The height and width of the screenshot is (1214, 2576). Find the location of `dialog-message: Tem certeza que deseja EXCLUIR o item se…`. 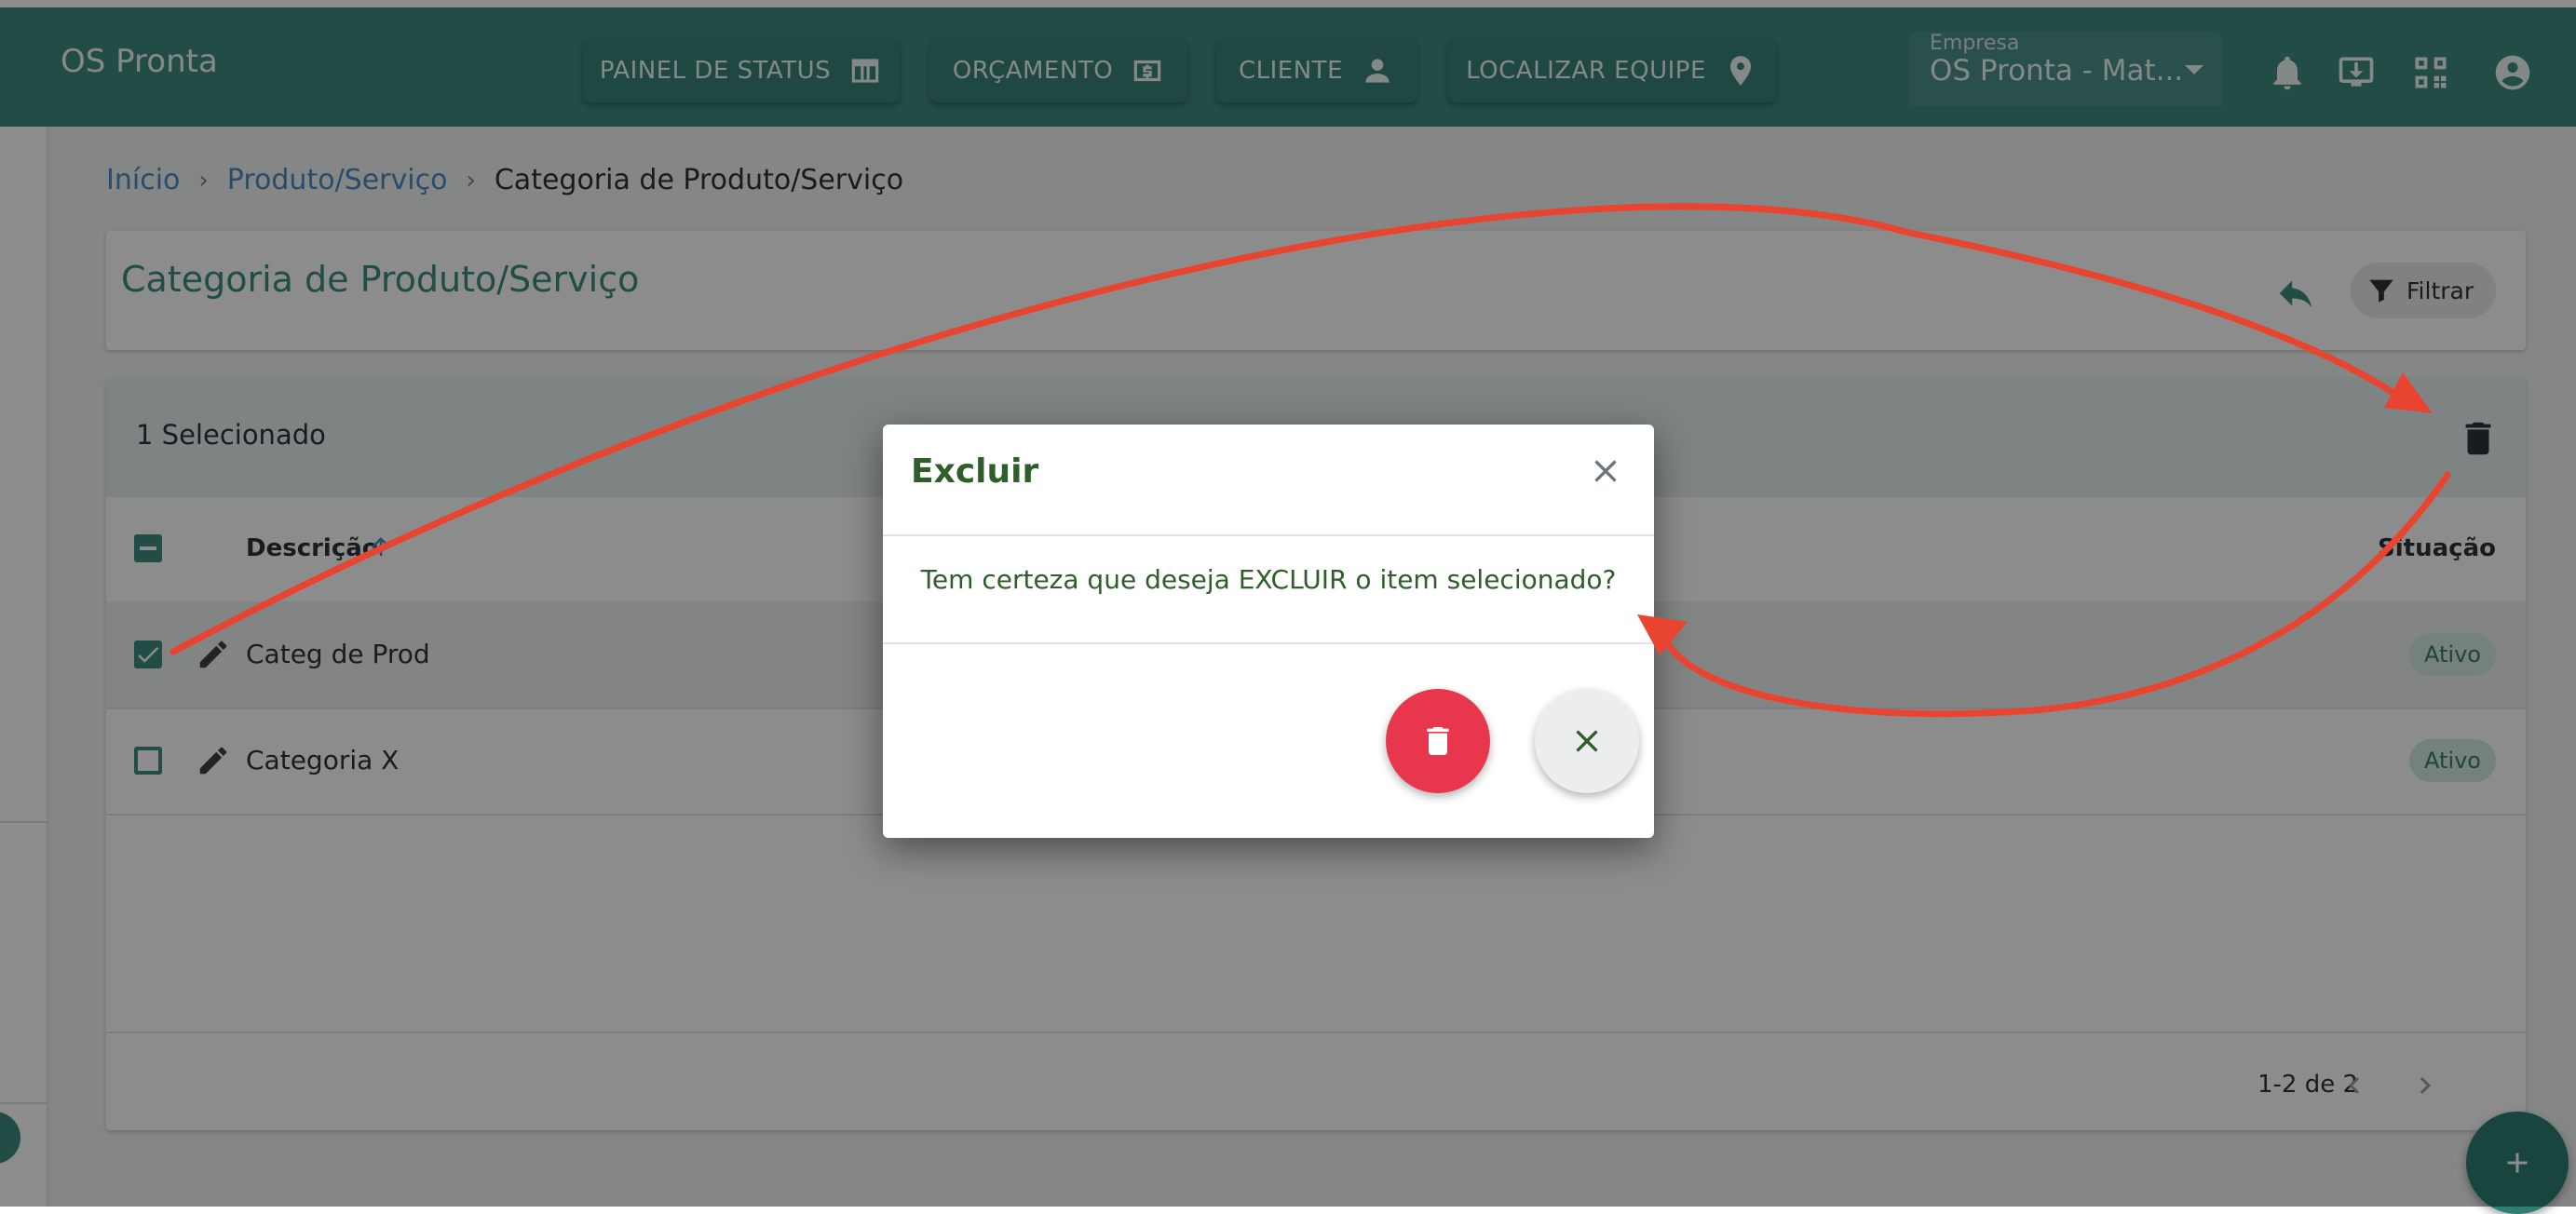

dialog-message: Tem certeza que deseja EXCLUIR o item se… is located at coordinates (1268, 579).